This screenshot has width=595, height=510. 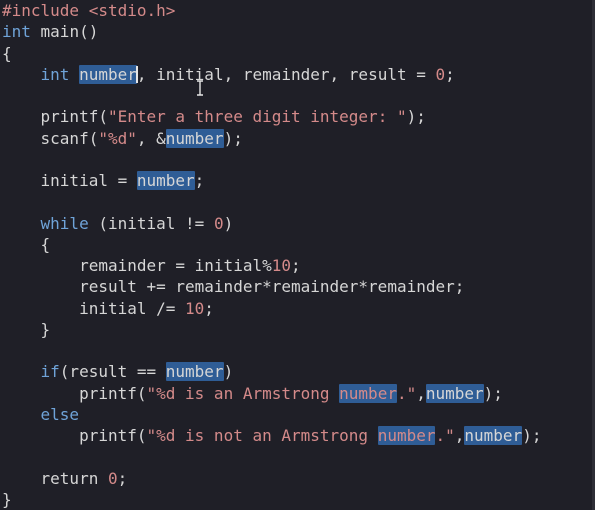 What do you see at coordinates (89, 10) in the screenshot?
I see `code-token: #include <stdio.h>` at bounding box center [89, 10].